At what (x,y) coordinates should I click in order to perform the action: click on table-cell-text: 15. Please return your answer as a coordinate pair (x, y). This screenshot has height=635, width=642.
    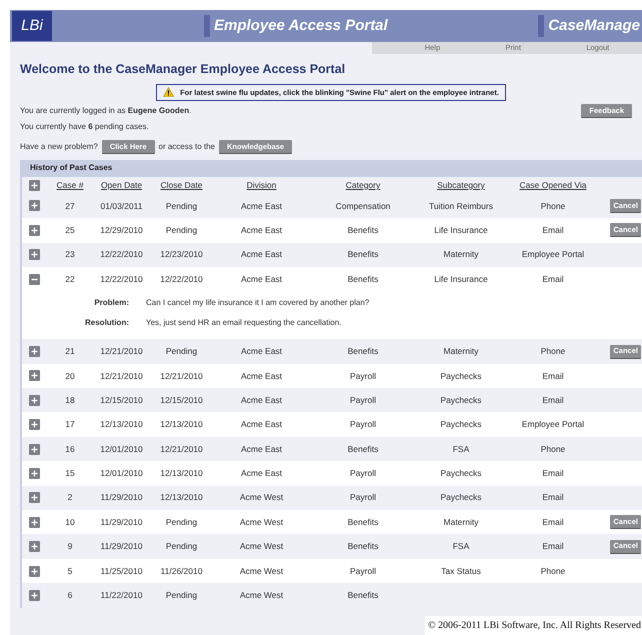
    Looking at the image, I should click on (70, 473).